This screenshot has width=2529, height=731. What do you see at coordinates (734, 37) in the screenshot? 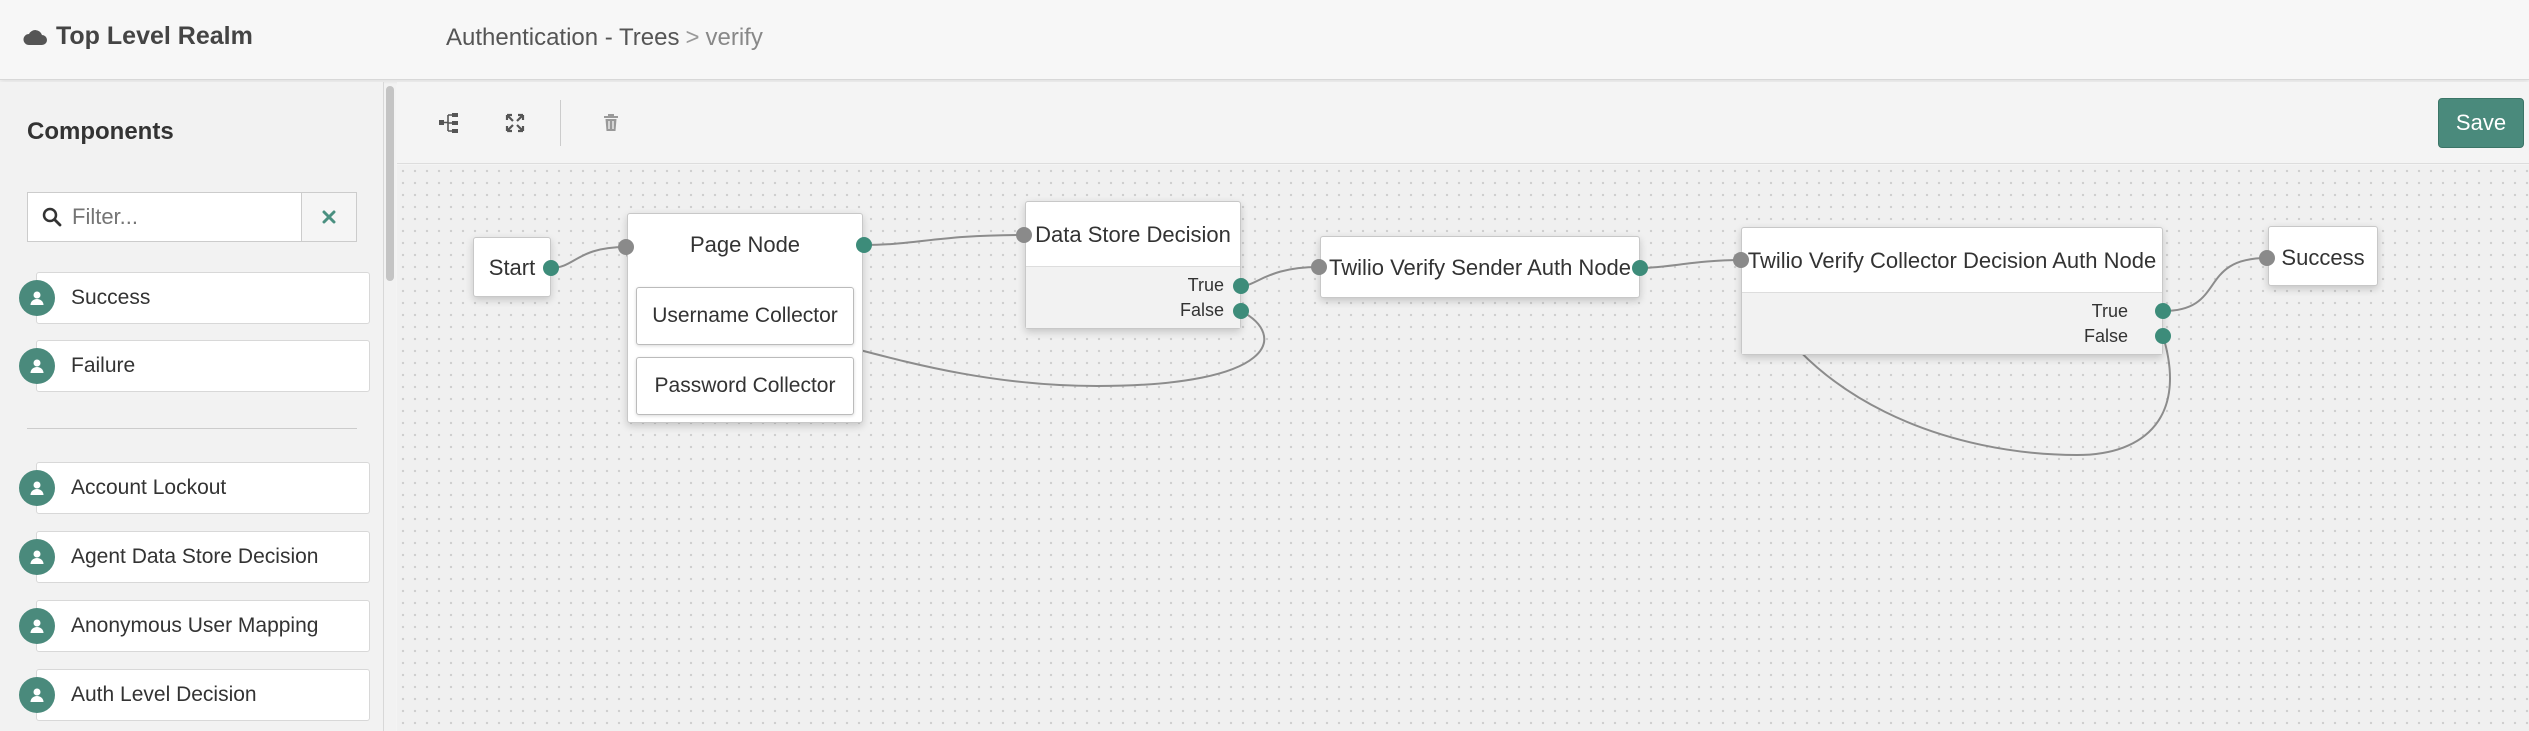
I see `breadcrumb-current: verify` at bounding box center [734, 37].